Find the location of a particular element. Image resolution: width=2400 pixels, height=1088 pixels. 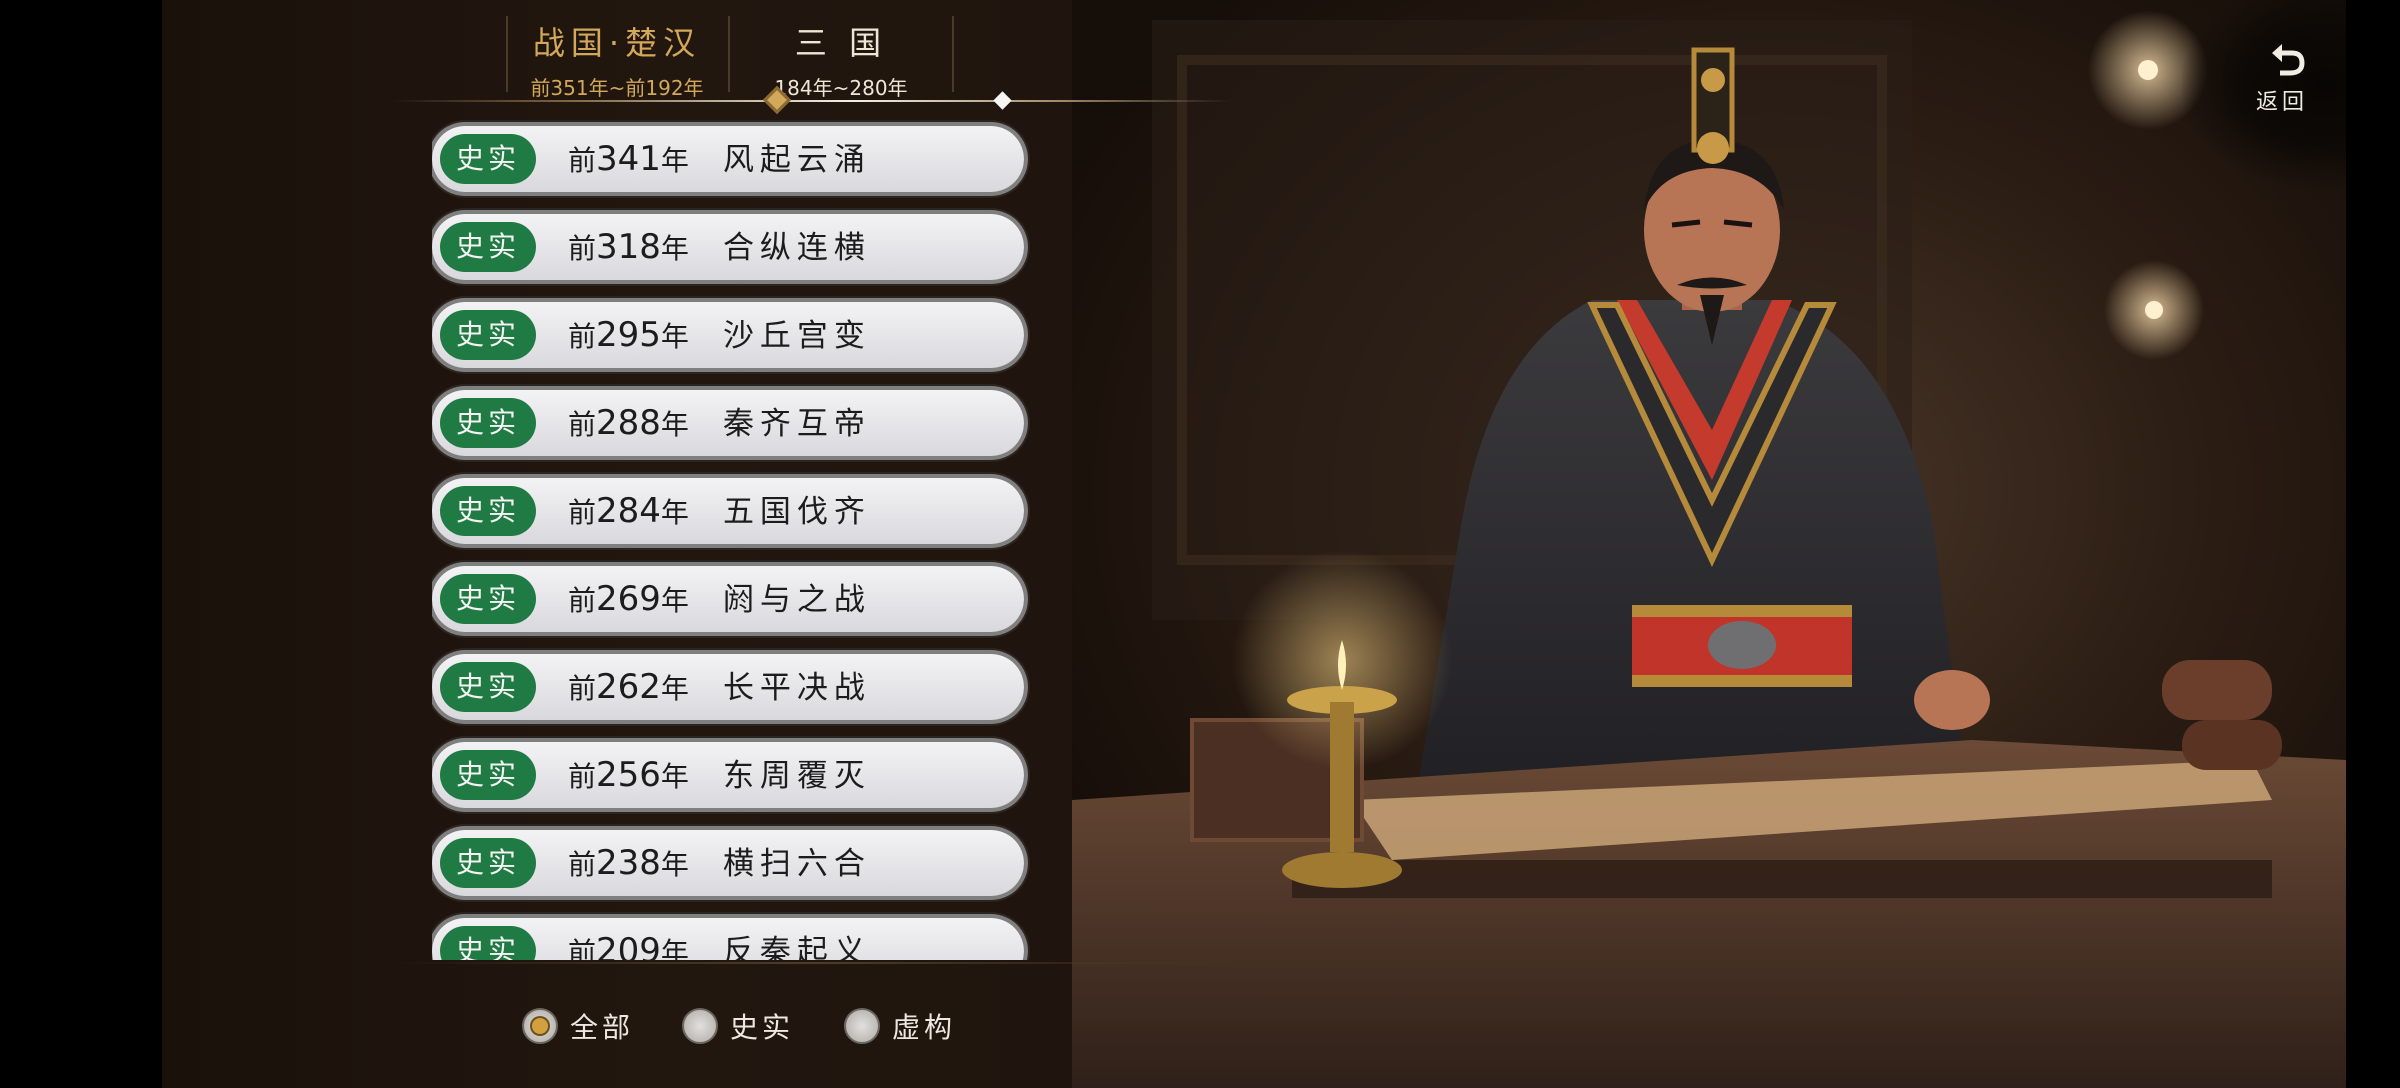

tab-years: 184年~280年 is located at coordinates (841, 88).